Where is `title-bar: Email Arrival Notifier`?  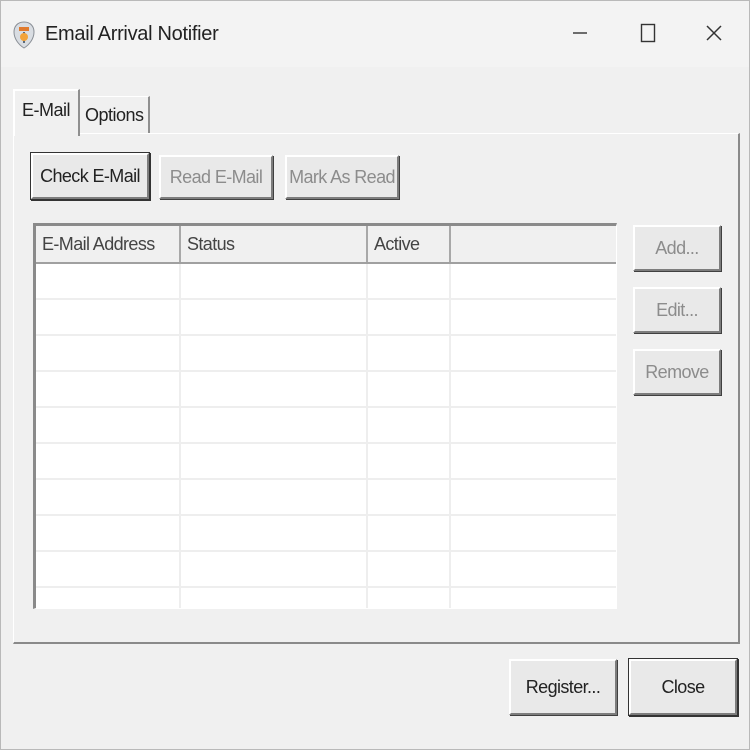 title-bar: Email Arrival Notifier is located at coordinates (375, 34).